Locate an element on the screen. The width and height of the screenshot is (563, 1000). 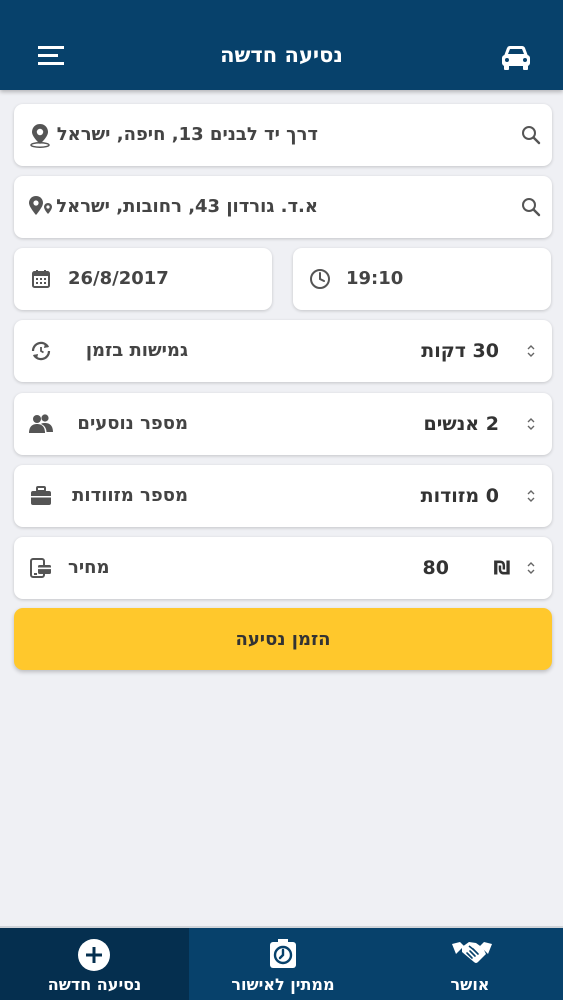
payment-icon is located at coordinates (40, 568).